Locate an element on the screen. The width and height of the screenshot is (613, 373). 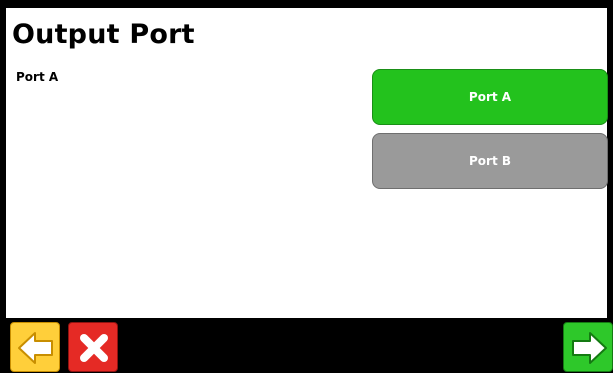
bottom-bar is located at coordinates (306, 345).